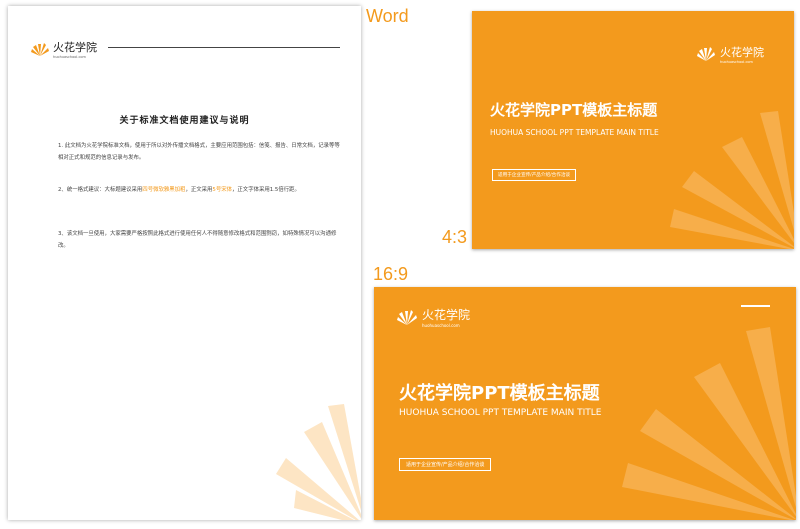 The height and width of the screenshot is (529, 800). What do you see at coordinates (500, 413) in the screenshot?
I see `slide-16-9-subtitle: HUOHUA SCHOOL PPT TEMPLATE MAIN TITLE` at bounding box center [500, 413].